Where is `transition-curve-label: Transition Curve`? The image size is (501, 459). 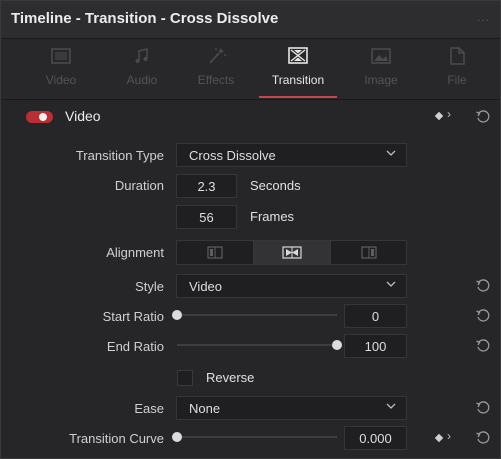 transition-curve-label: Transition Curve is located at coordinates (116, 438).